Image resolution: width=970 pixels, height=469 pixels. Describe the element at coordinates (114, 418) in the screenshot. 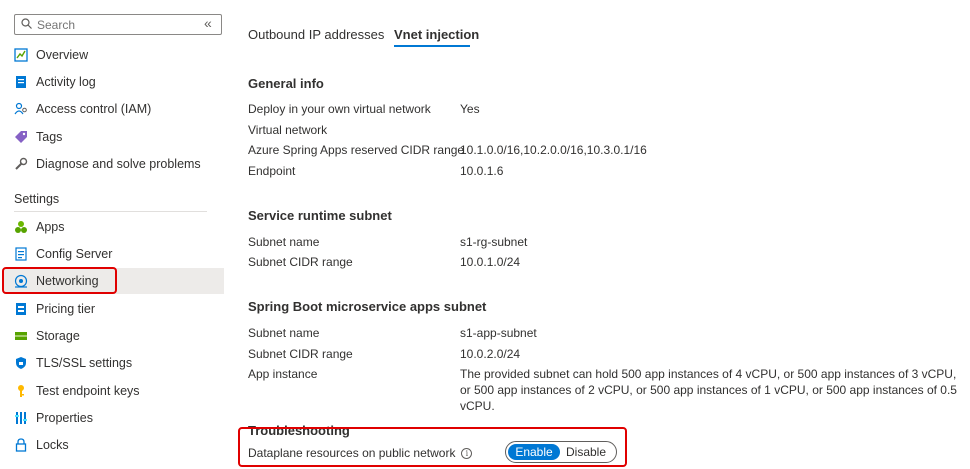

I see `sidebar-item-properties: Properties` at that location.